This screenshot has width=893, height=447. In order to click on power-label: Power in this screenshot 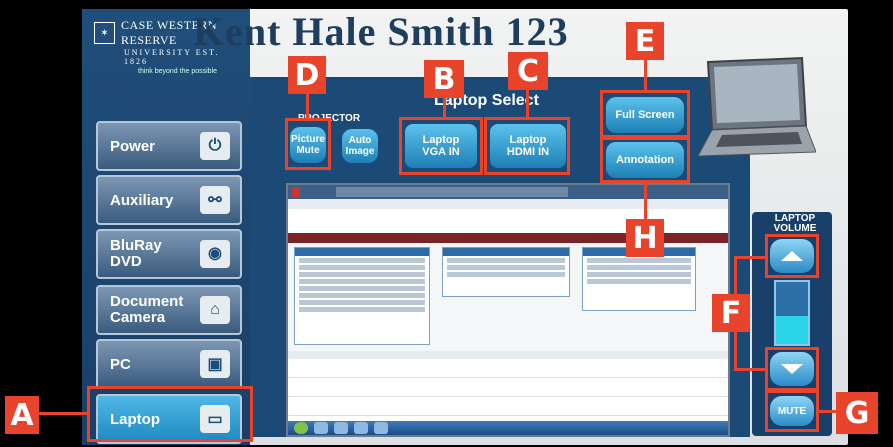, I will do `click(133, 146)`.